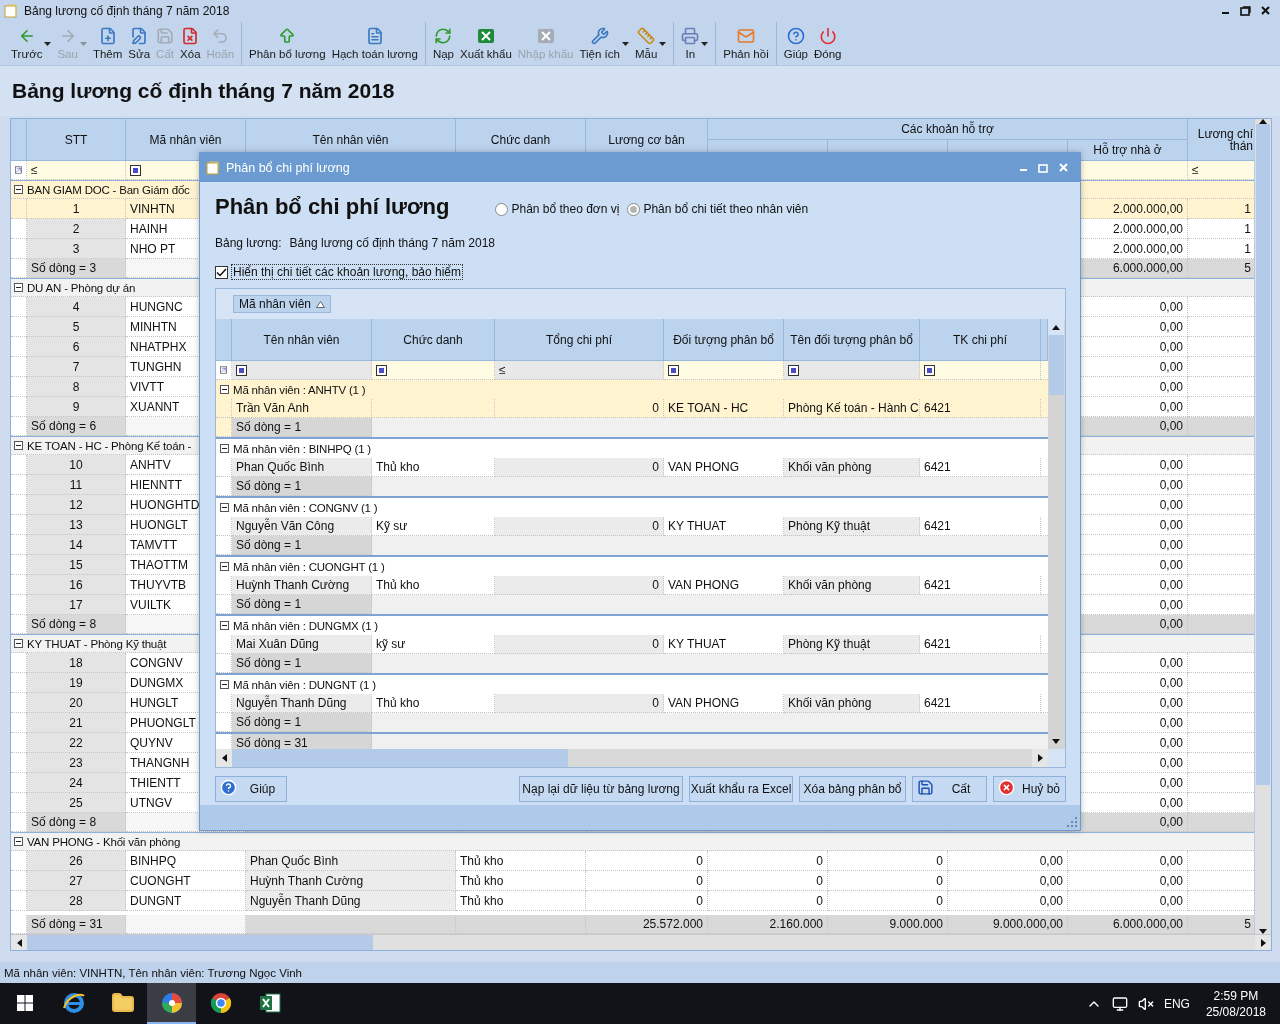 This screenshot has width=1280, height=1024. Describe the element at coordinates (695, 43) in the screenshot. I see `toolbar-button: In` at that location.